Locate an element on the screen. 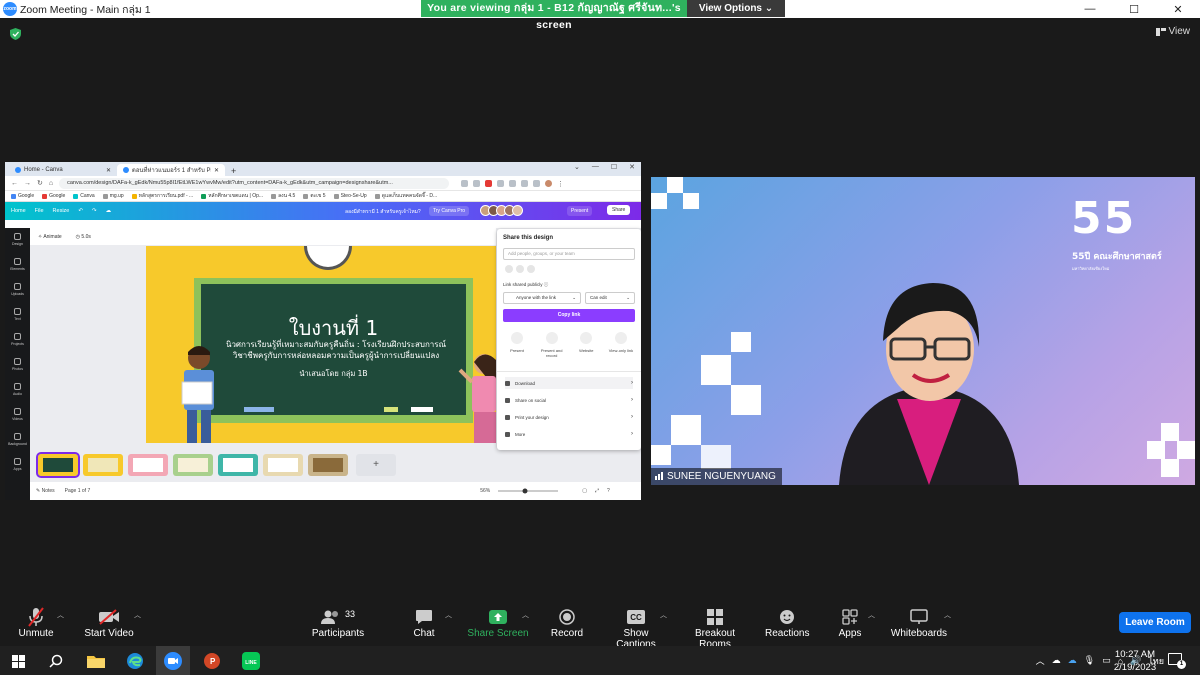 The image size is (1200, 675). search-button is located at coordinates (56, 661).